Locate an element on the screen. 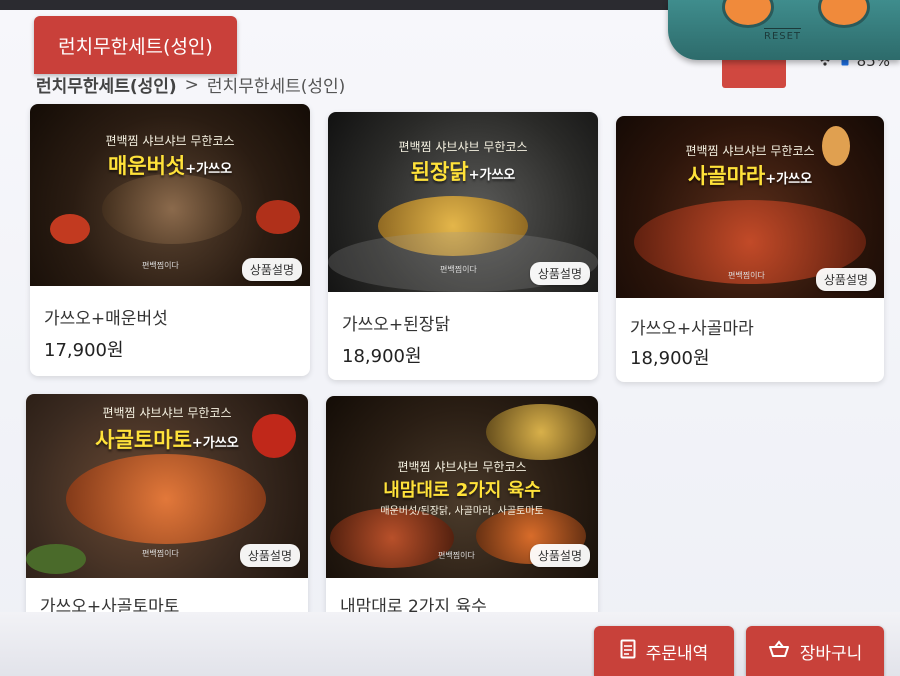 Image resolution: width=900 pixels, height=676 pixels. cart-label: 장바구니 is located at coordinates (831, 653).